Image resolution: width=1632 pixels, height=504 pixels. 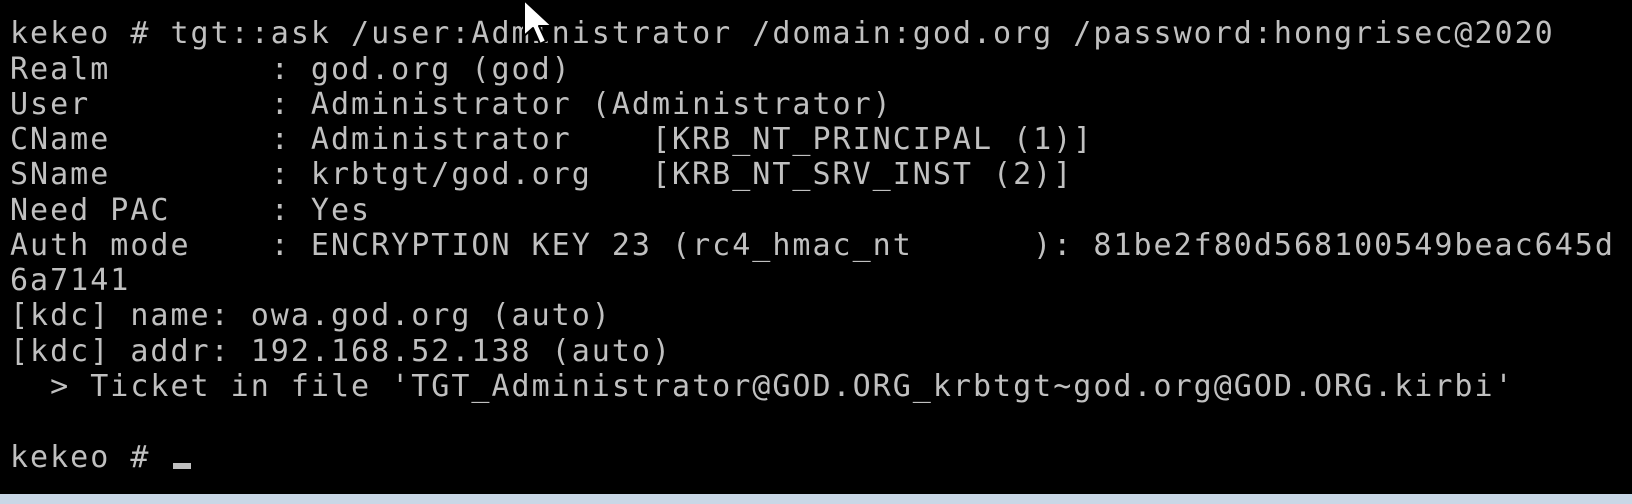 I want to click on console-line-prompt: kekeo #, so click(x=100, y=458).